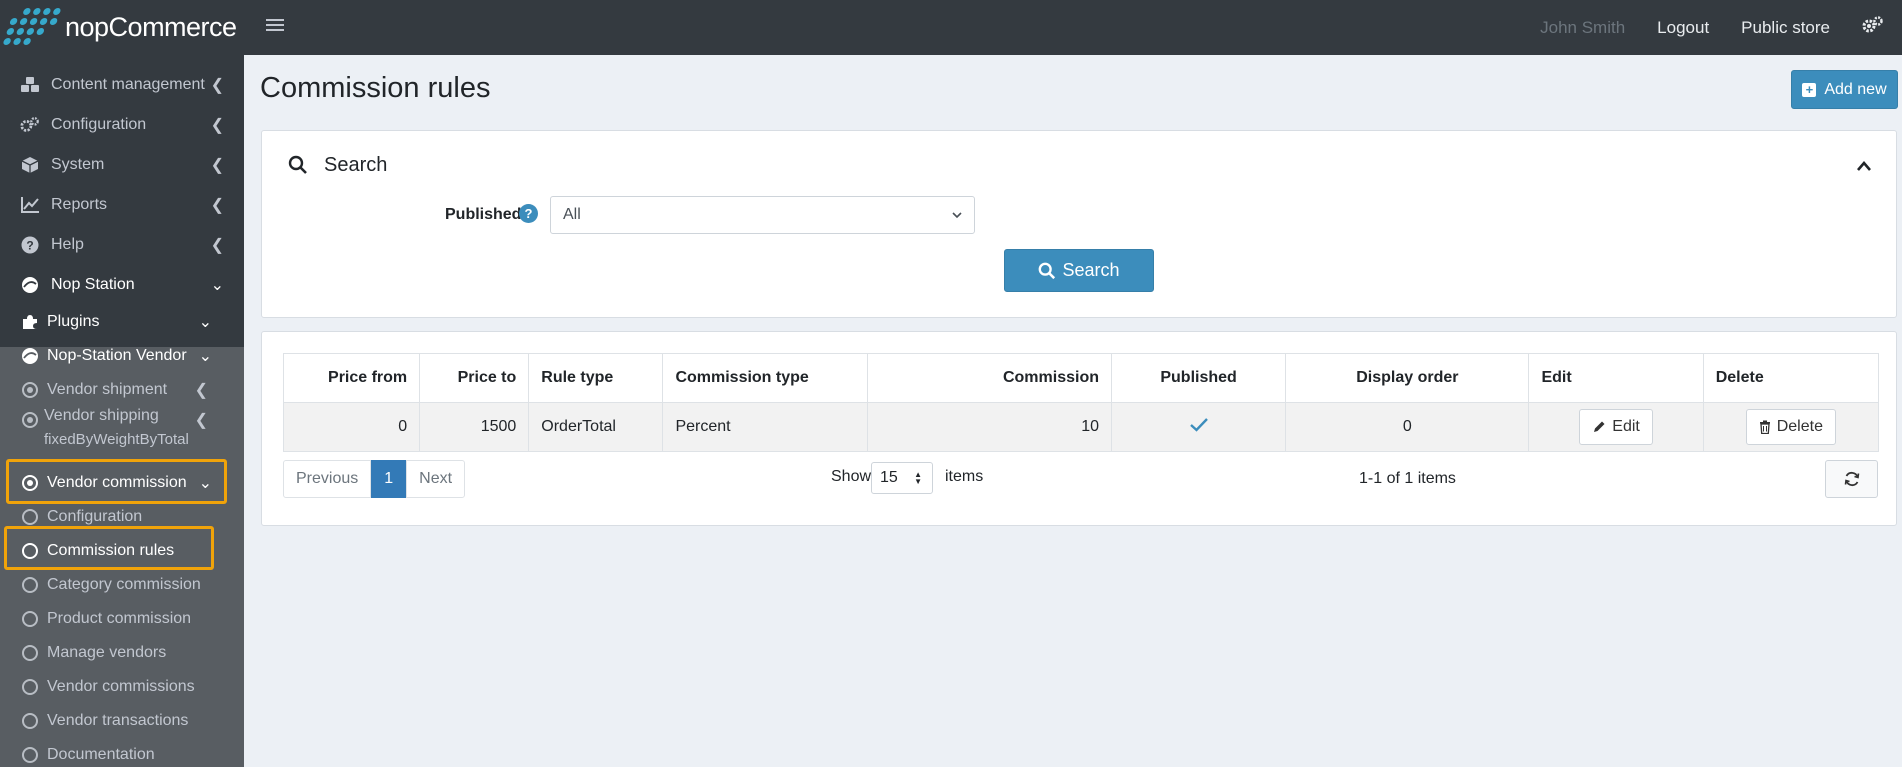 The height and width of the screenshot is (767, 1902). I want to click on sidebar-item-label: Help, so click(67, 244).